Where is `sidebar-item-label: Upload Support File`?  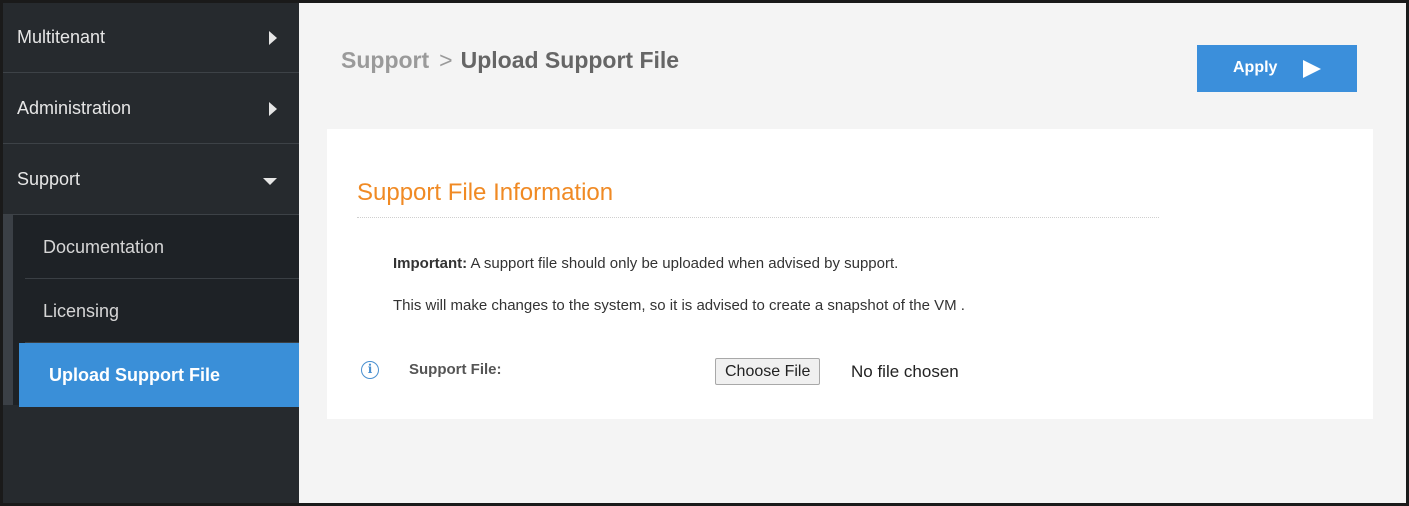
sidebar-item-label: Upload Support File is located at coordinates (134, 375).